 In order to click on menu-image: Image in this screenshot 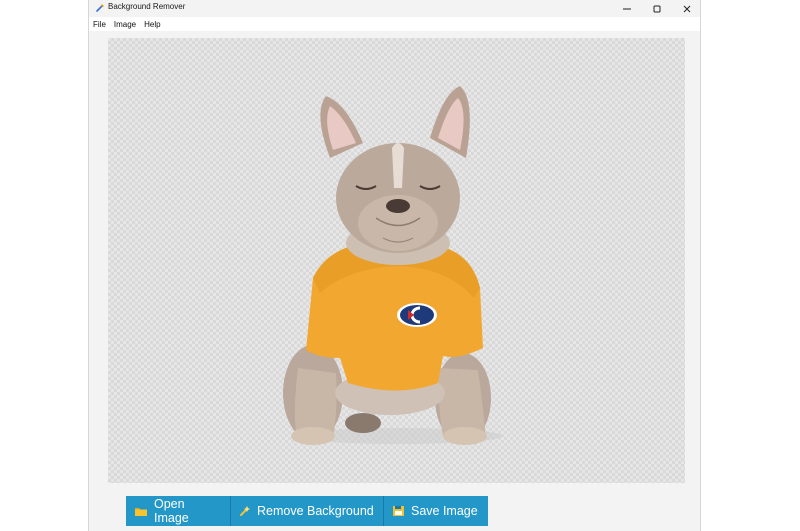, I will do `click(125, 24)`.